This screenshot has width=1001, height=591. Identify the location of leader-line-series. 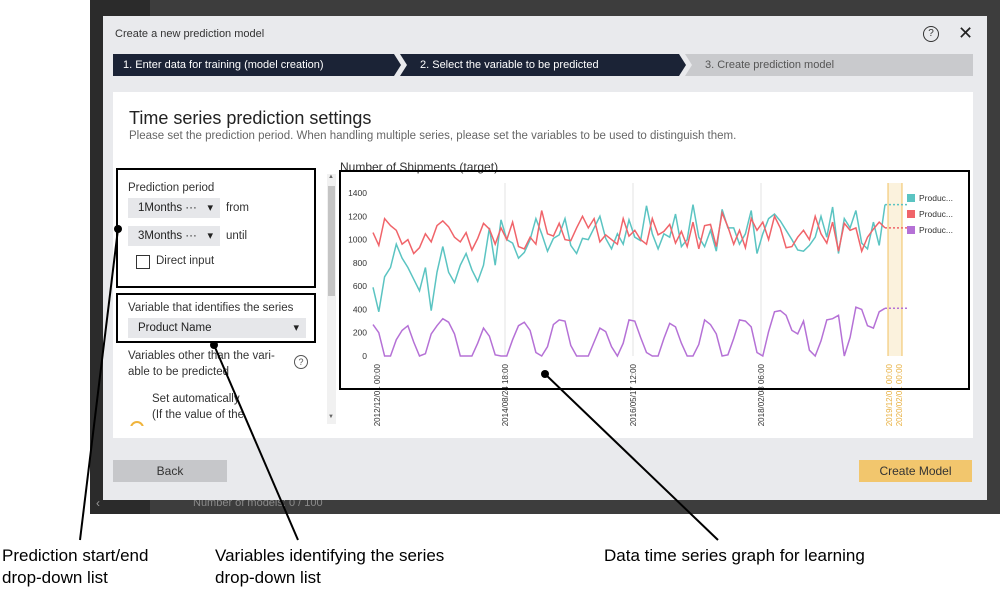
(256, 442).